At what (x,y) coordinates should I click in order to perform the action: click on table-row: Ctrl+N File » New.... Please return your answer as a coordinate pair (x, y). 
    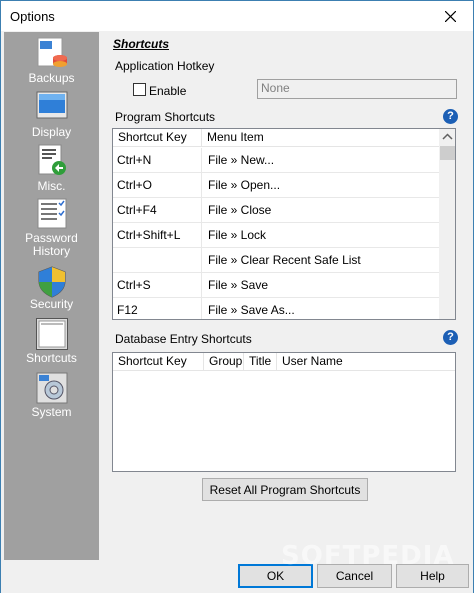
    Looking at the image, I should click on (276, 160).